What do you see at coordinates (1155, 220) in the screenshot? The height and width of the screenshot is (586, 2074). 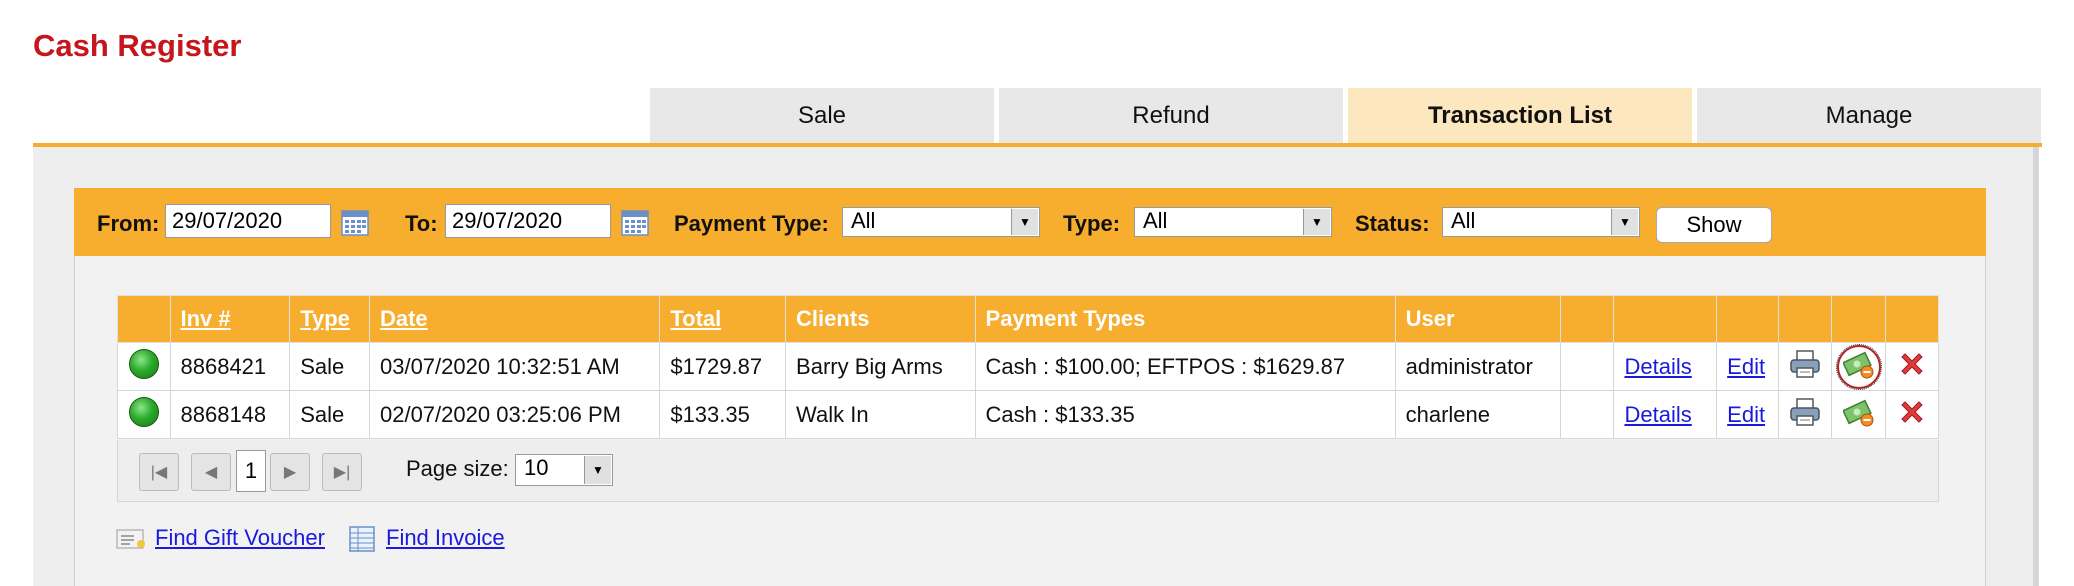 I see `type-value: All` at bounding box center [1155, 220].